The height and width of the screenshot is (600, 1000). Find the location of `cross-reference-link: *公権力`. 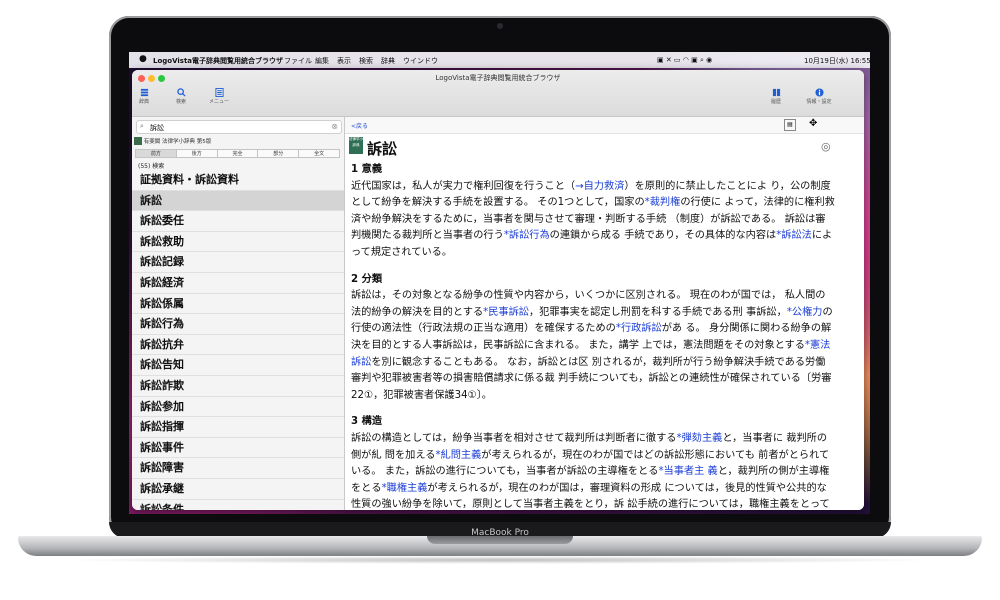

cross-reference-link: *公権力 is located at coordinates (805, 312).